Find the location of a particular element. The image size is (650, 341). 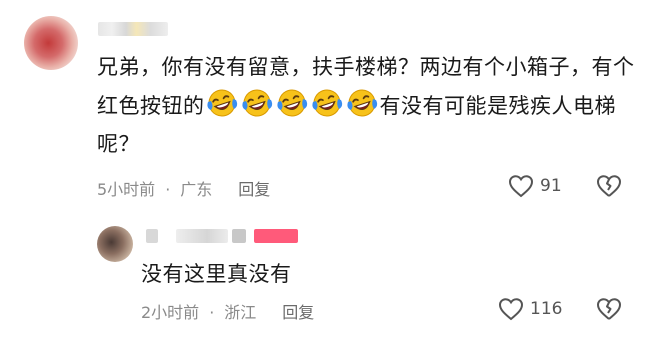

reply-meta: 2小时前 · 浙江 回复 is located at coordinates (227, 311).